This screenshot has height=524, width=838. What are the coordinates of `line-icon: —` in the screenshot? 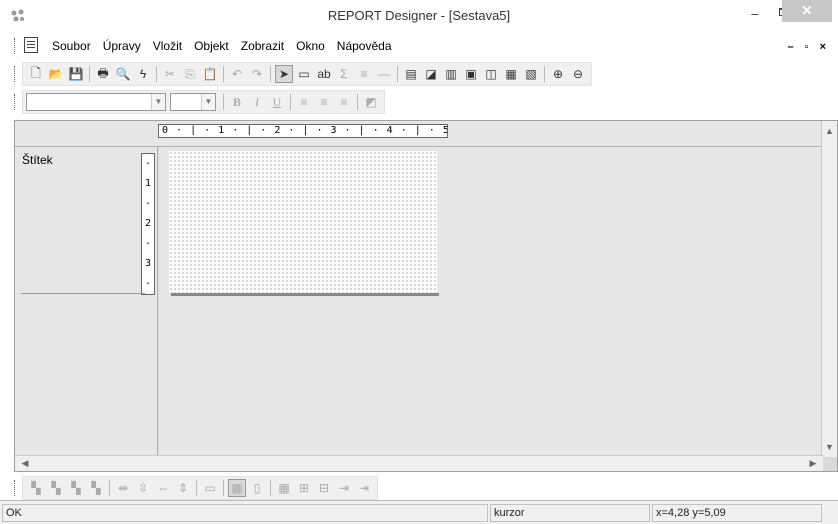 It's located at (384, 74).